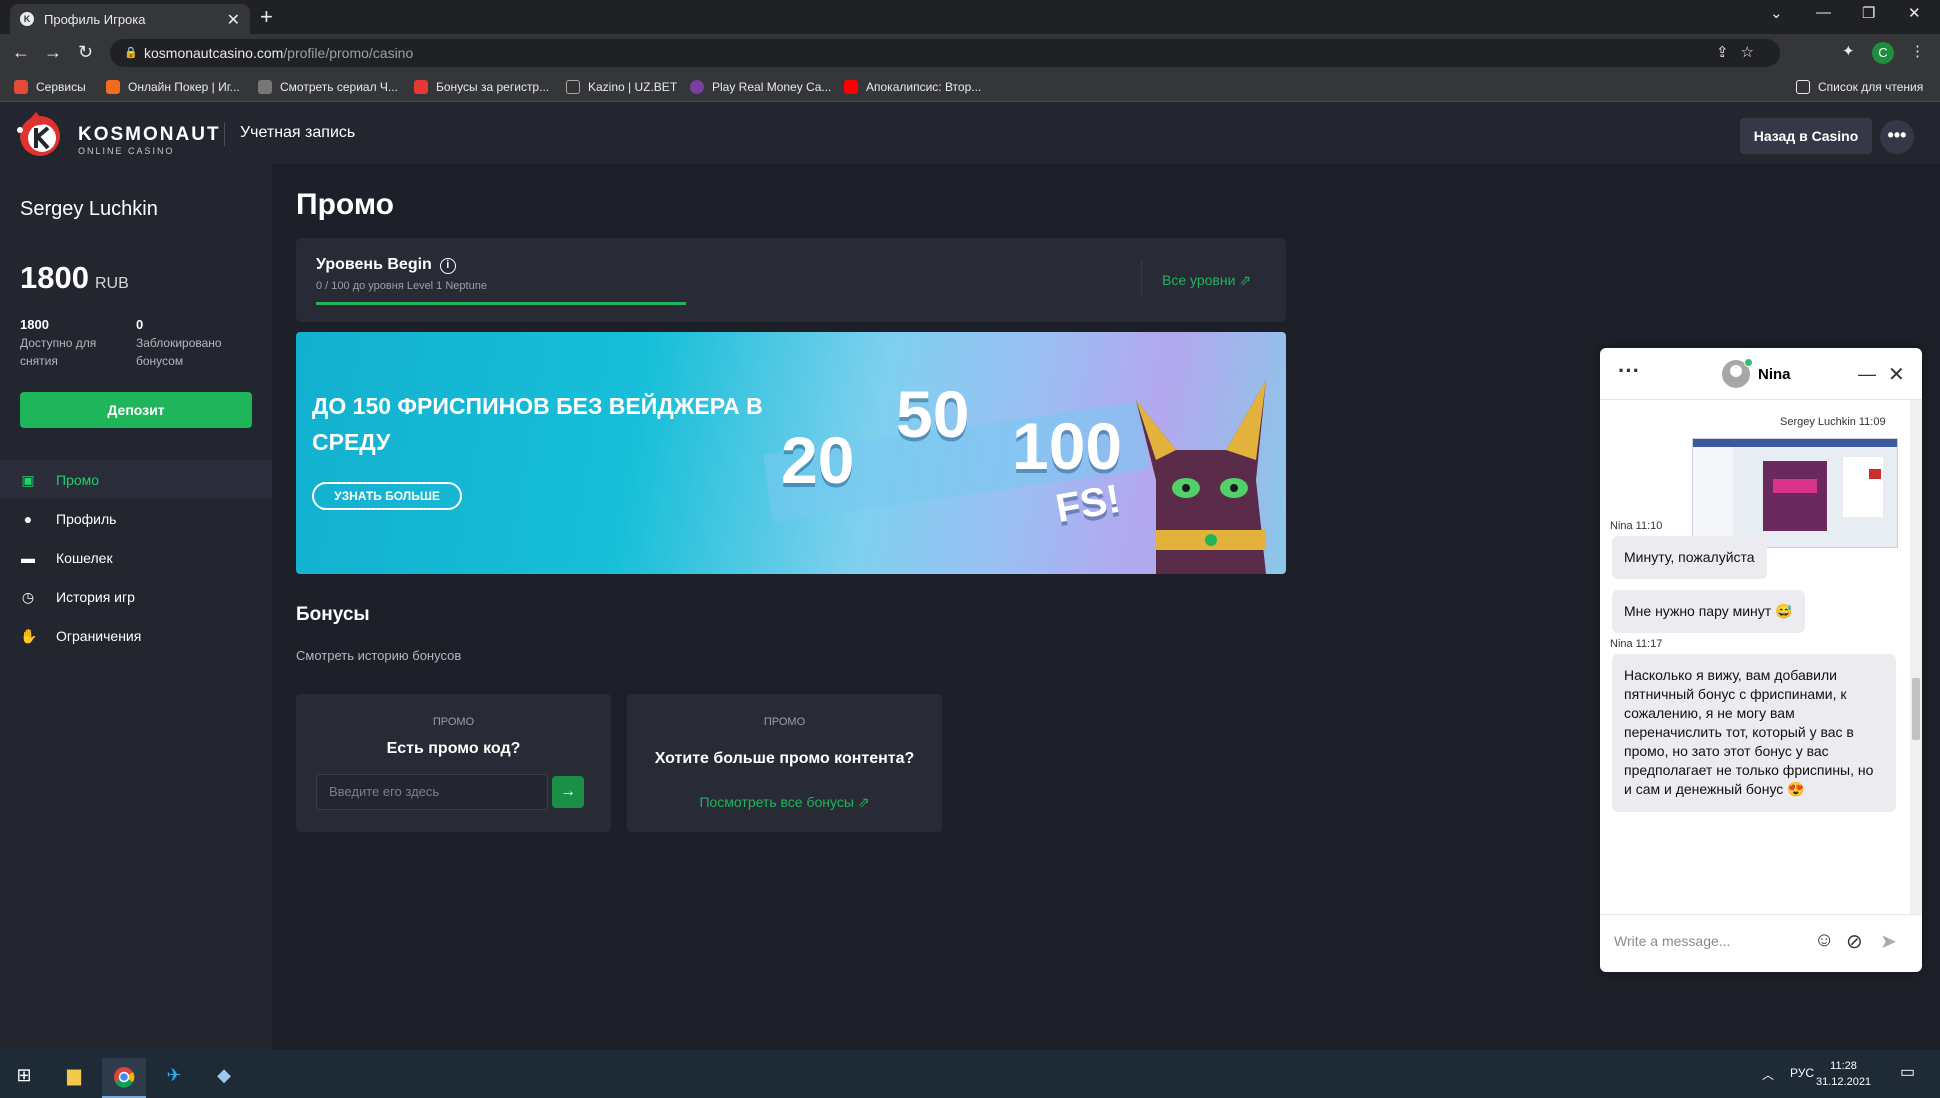  Describe the element at coordinates (28, 557) in the screenshot. I see `wallet-icon: ▬` at that location.